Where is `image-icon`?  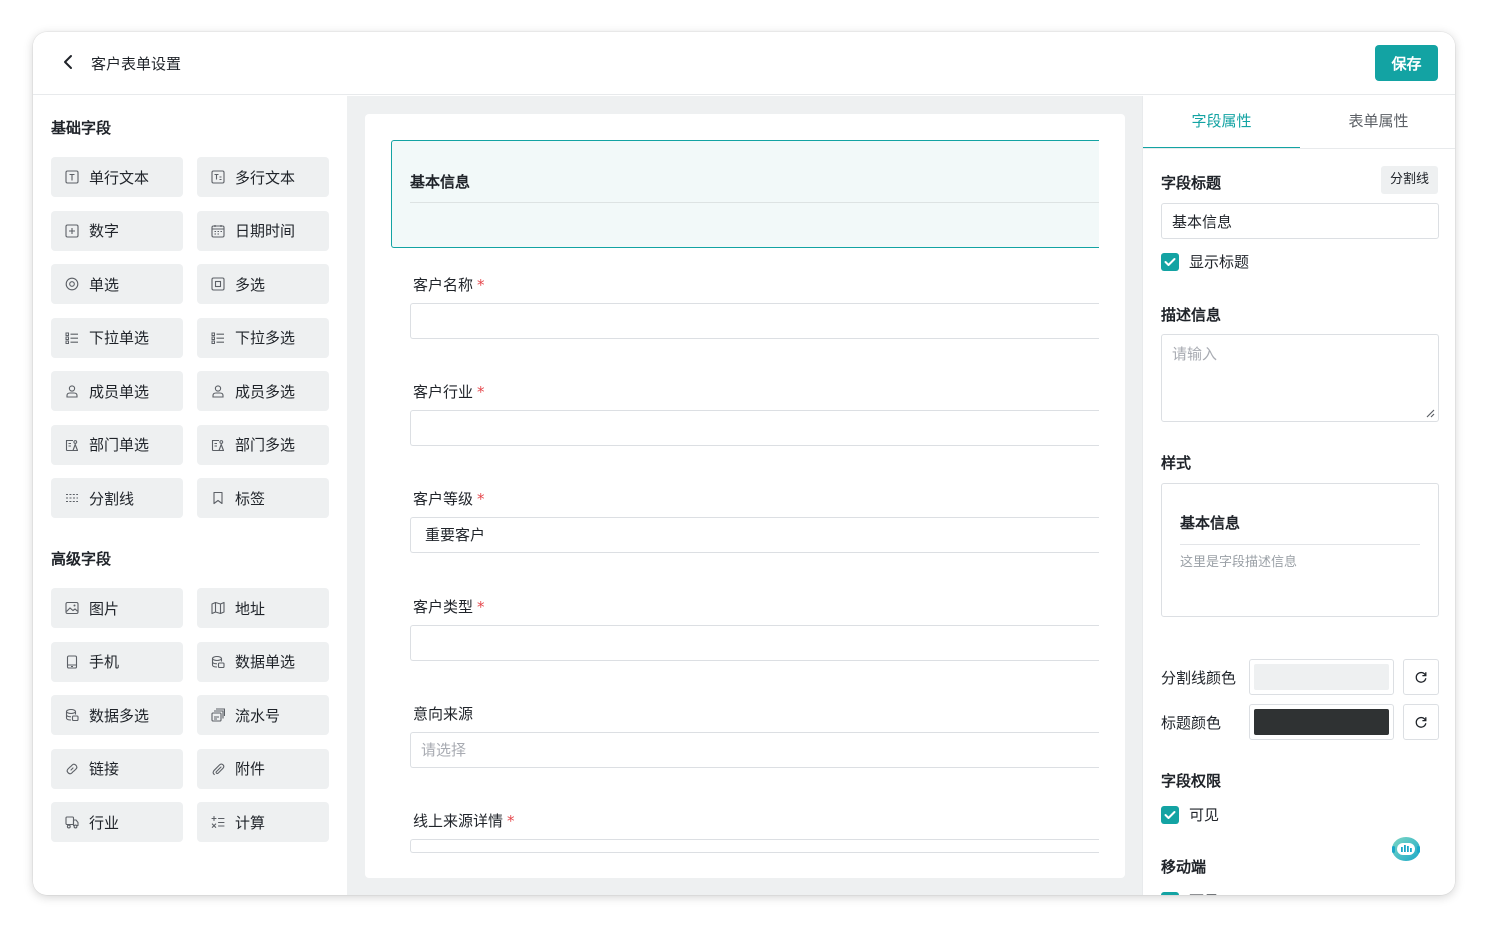
image-icon is located at coordinates (72, 608).